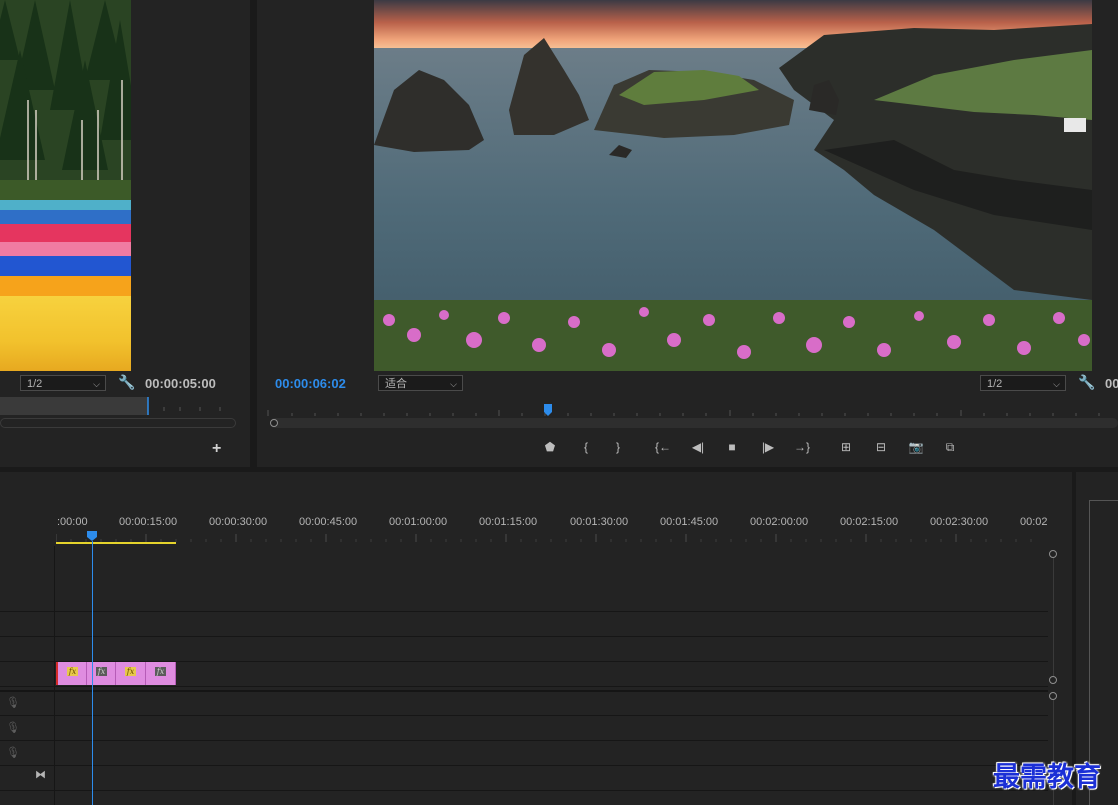  Describe the element at coordinates (65, 100) in the screenshot. I see `forest-image` at that location.